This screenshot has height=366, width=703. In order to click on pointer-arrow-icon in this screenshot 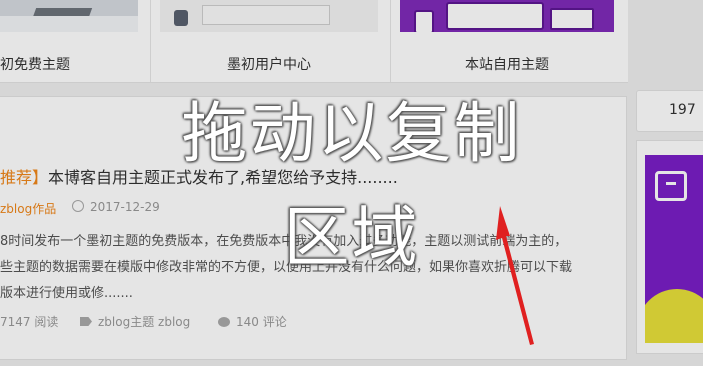, I will do `click(515, 275)`.